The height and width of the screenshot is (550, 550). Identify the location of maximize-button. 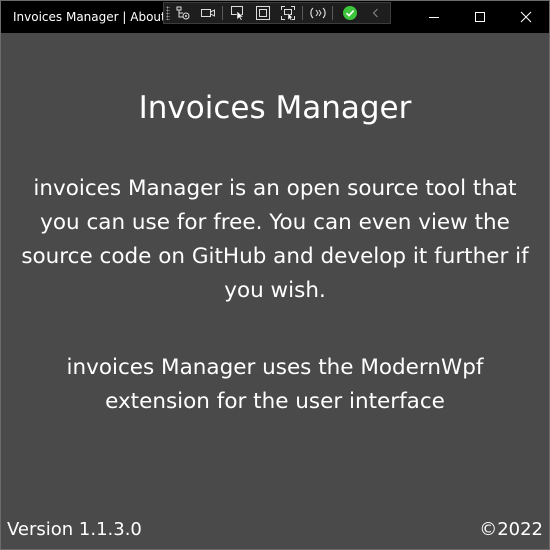
(480, 17).